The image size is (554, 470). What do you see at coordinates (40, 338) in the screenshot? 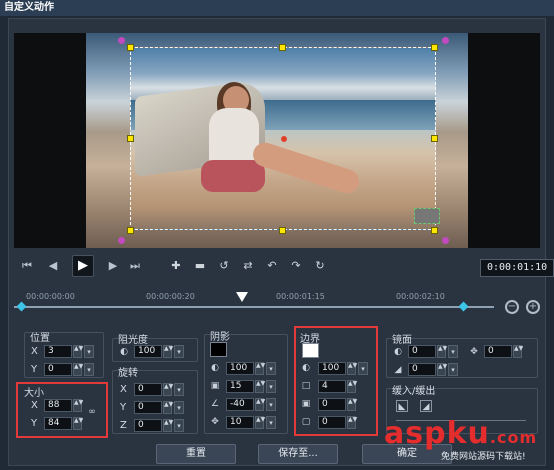
I see `position-title: 位置` at bounding box center [40, 338].